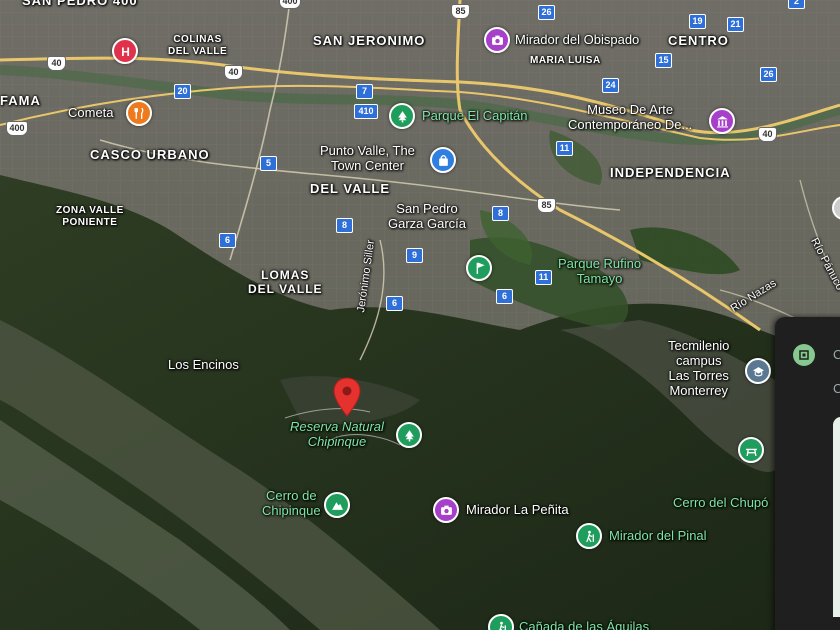  I want to click on place-label-cerro-de-chipinque: Cerro de Chipinque, so click(291, 503).